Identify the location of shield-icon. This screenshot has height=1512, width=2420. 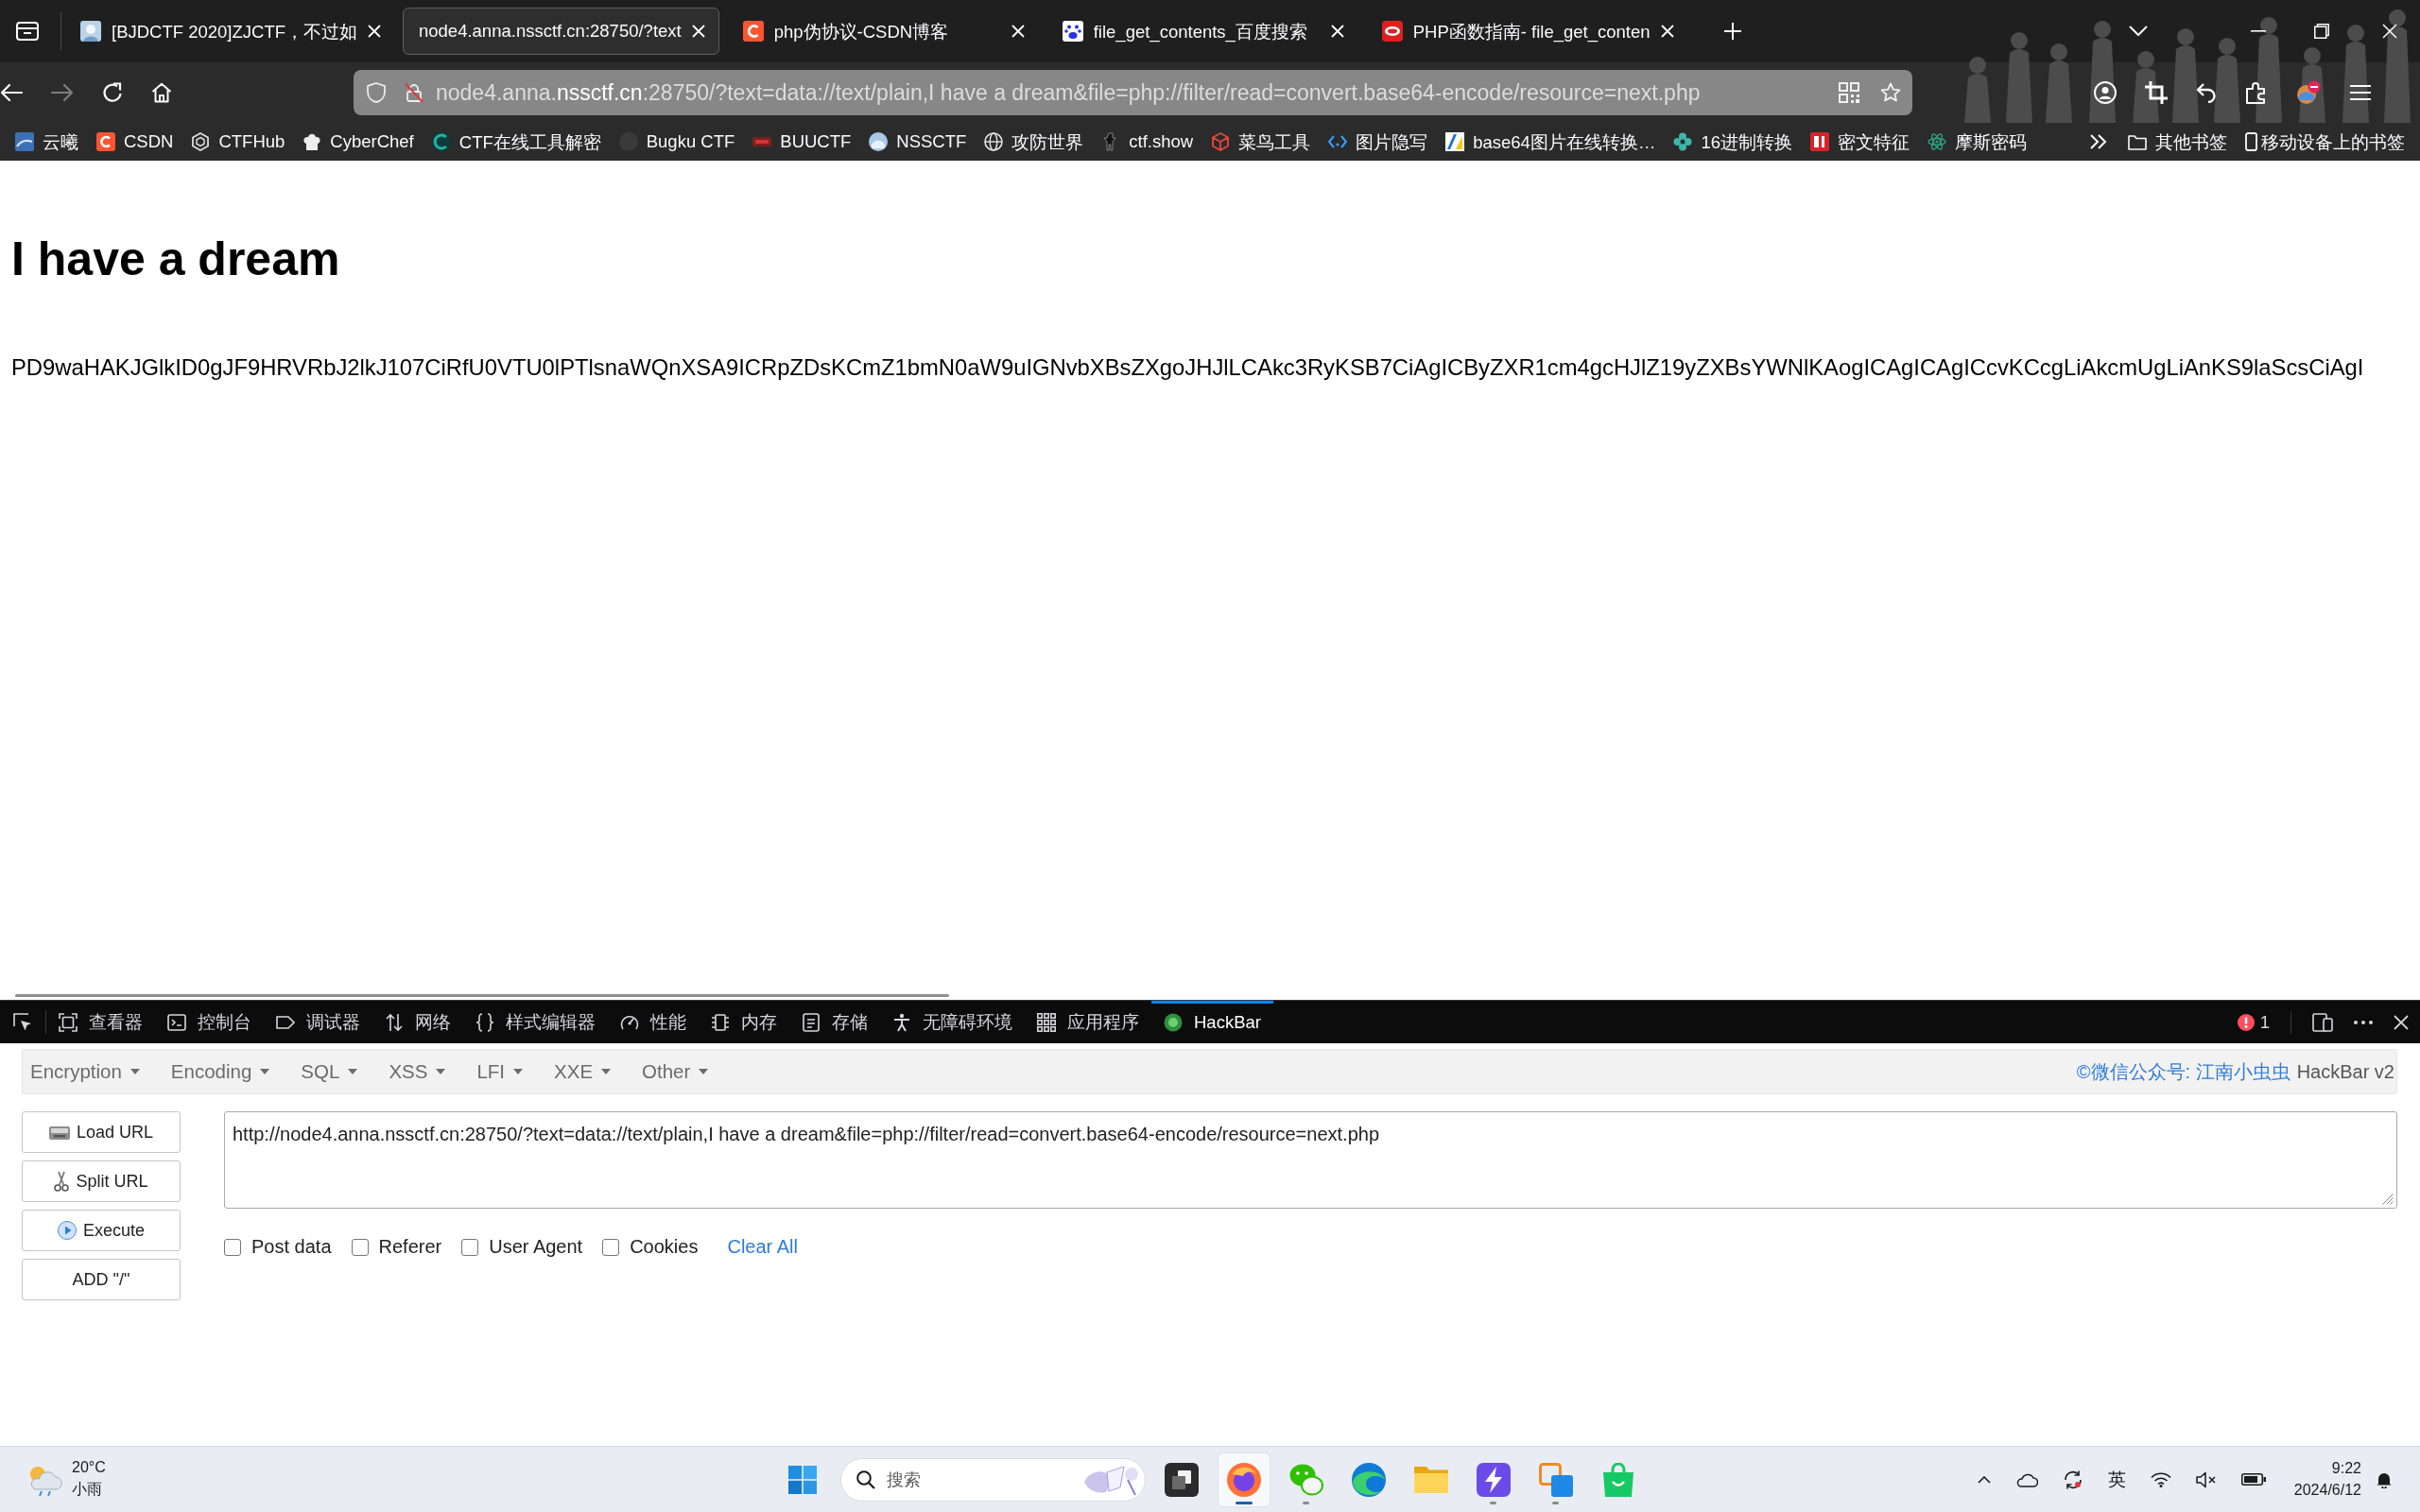
(376, 92).